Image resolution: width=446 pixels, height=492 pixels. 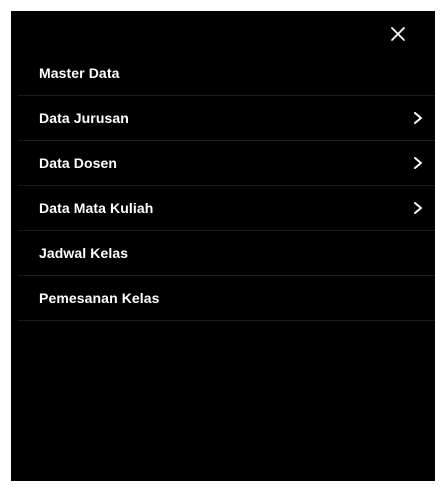 I want to click on menu-item-data-dosen: Data Dosen, so click(x=226, y=163).